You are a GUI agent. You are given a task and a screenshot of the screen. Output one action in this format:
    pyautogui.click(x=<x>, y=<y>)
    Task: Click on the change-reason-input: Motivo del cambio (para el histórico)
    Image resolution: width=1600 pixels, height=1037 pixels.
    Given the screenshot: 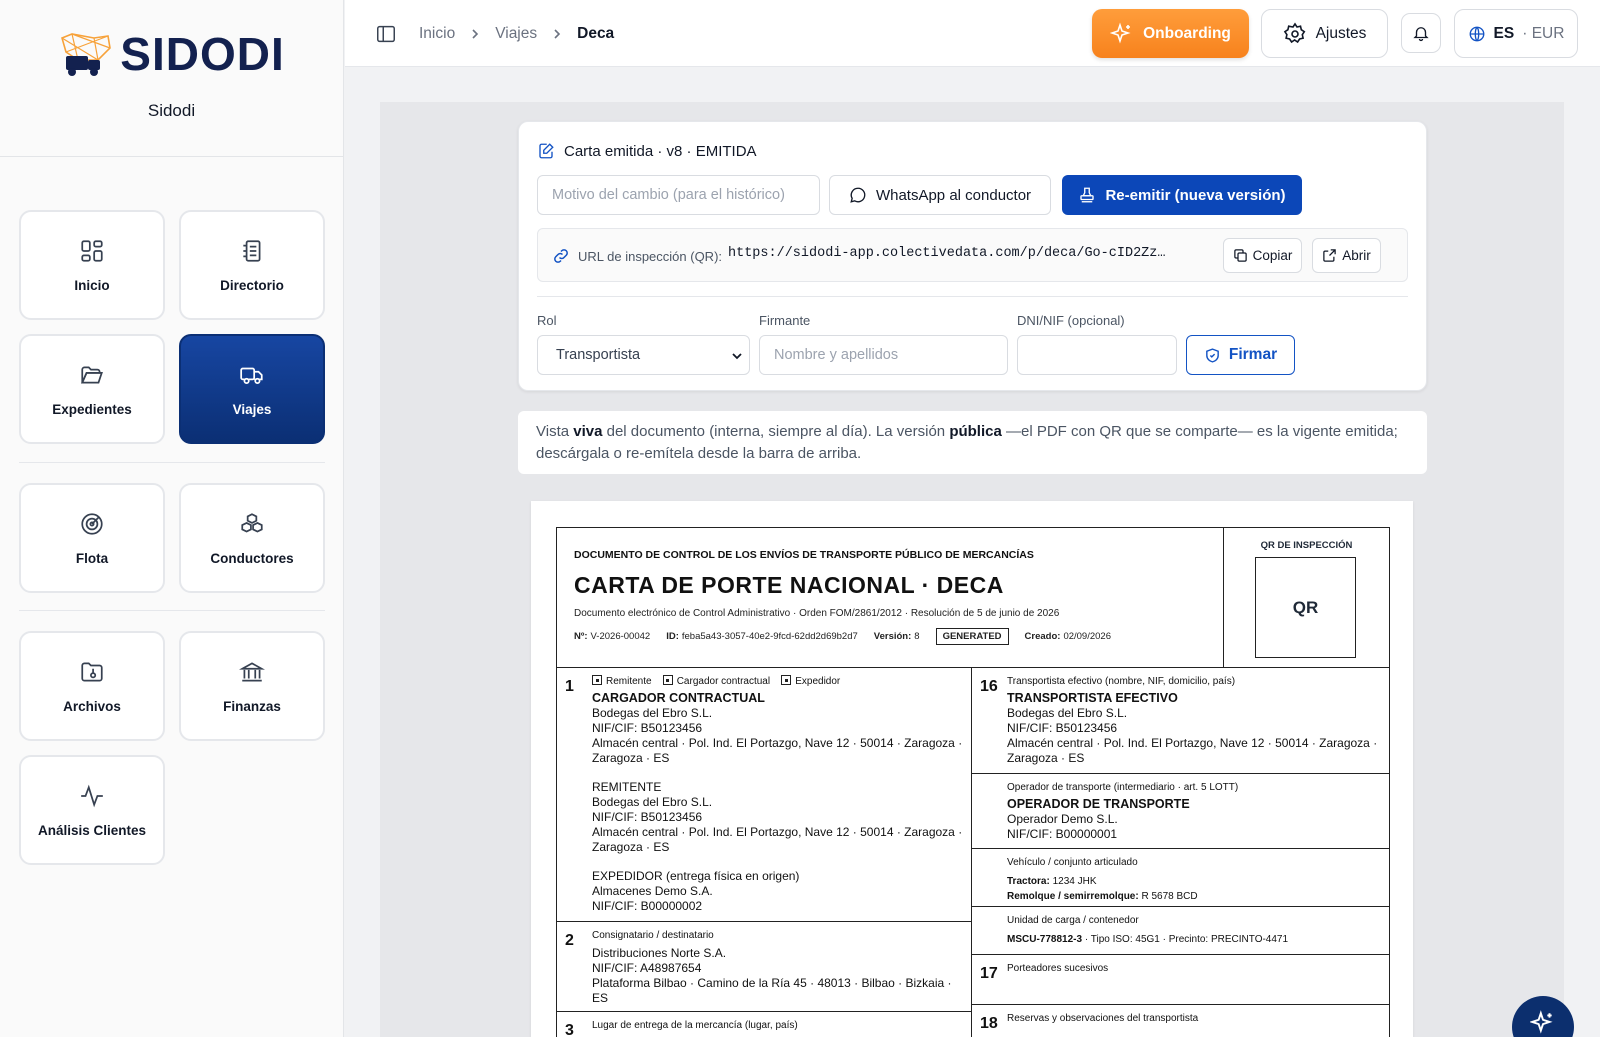 What is the action you would take?
    pyautogui.click(x=678, y=195)
    